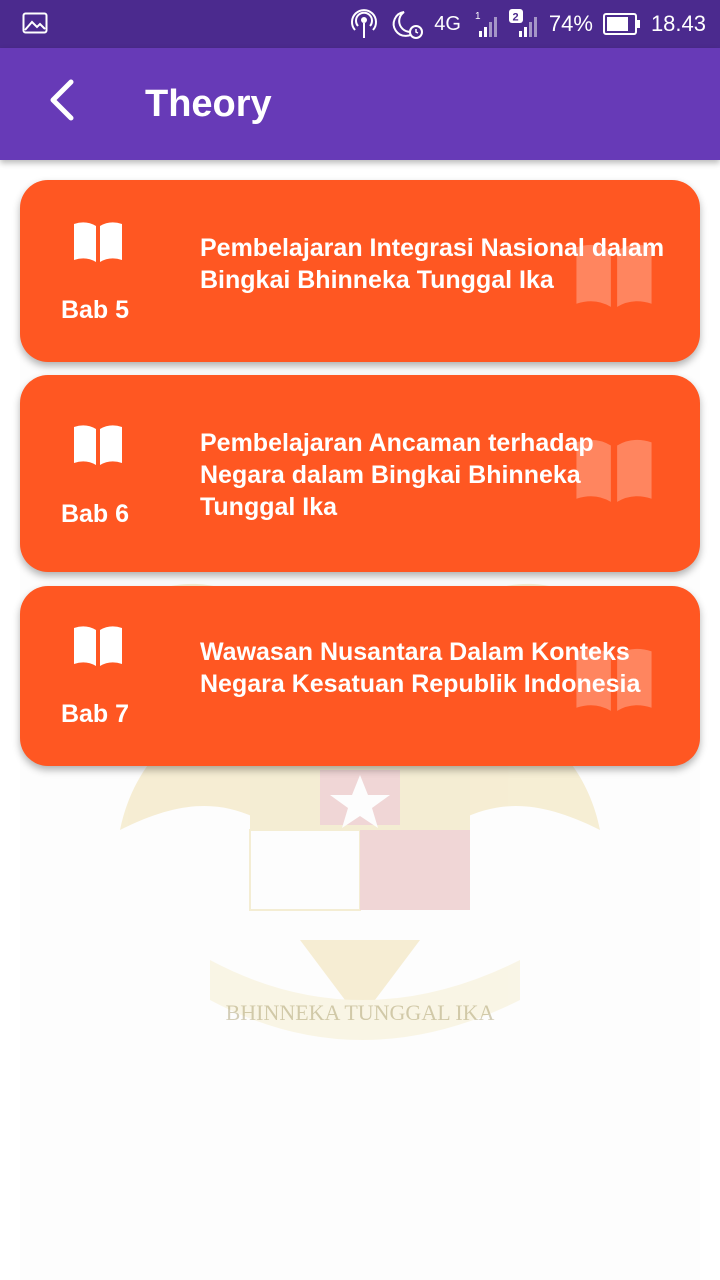 This screenshot has height=1280, width=720. Describe the element at coordinates (95, 714) in the screenshot. I see `chapter-label: Bab 7` at that location.